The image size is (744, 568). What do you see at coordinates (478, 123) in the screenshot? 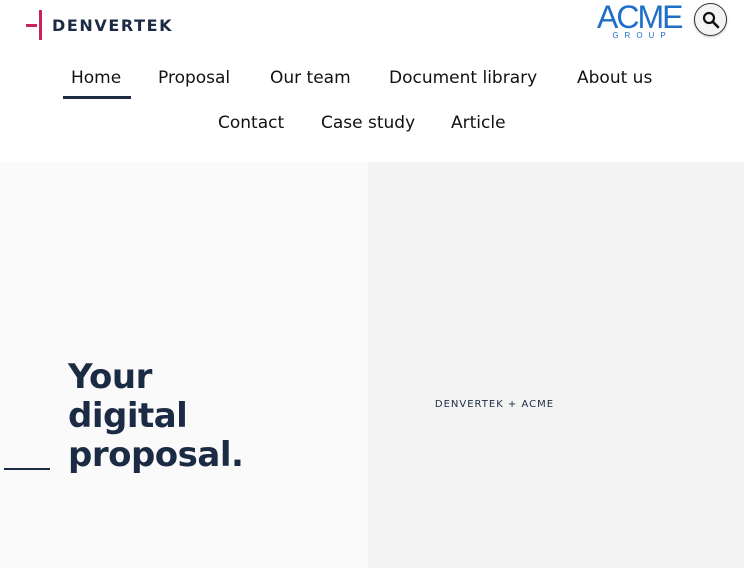
I see `nav-item-article: Article` at bounding box center [478, 123].